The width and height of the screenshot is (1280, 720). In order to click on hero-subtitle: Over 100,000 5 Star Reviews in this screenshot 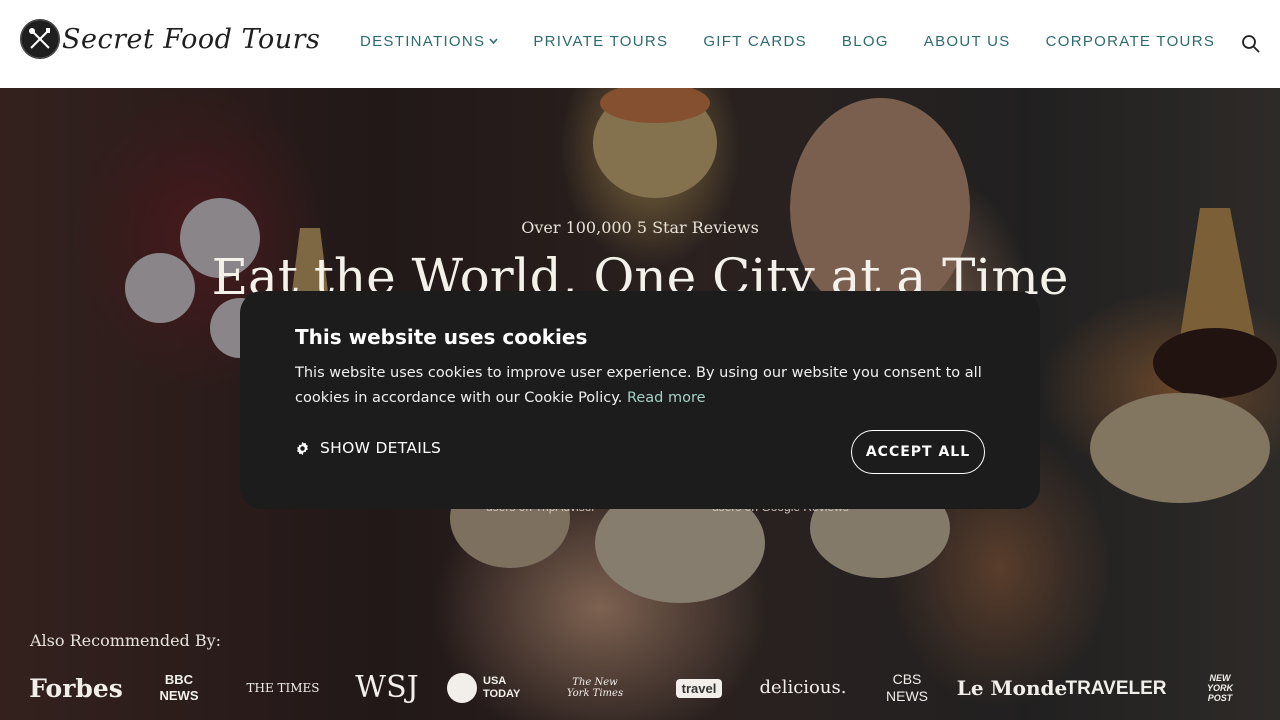, I will do `click(640, 227)`.